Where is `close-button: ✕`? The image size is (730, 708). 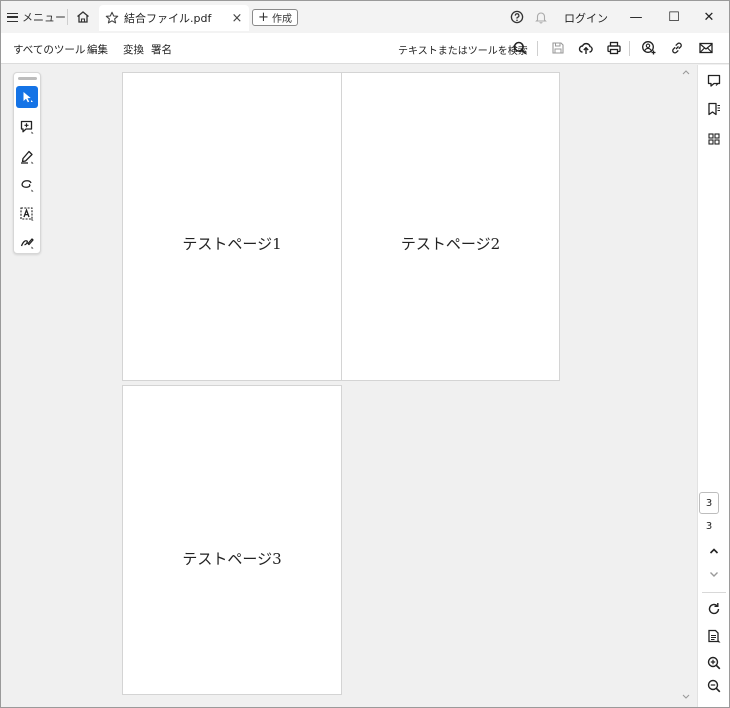
close-button: ✕ is located at coordinates (709, 17).